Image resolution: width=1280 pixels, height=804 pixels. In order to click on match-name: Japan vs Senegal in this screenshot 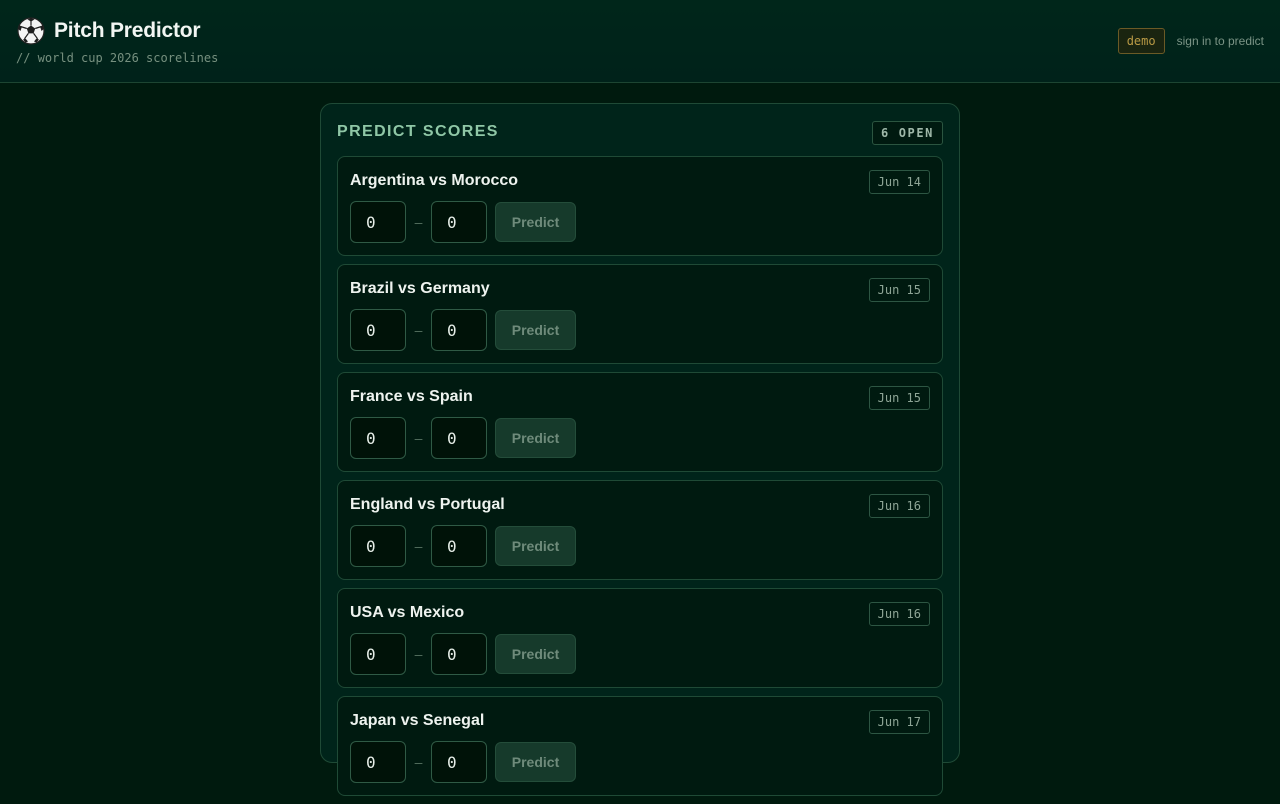, I will do `click(417, 720)`.